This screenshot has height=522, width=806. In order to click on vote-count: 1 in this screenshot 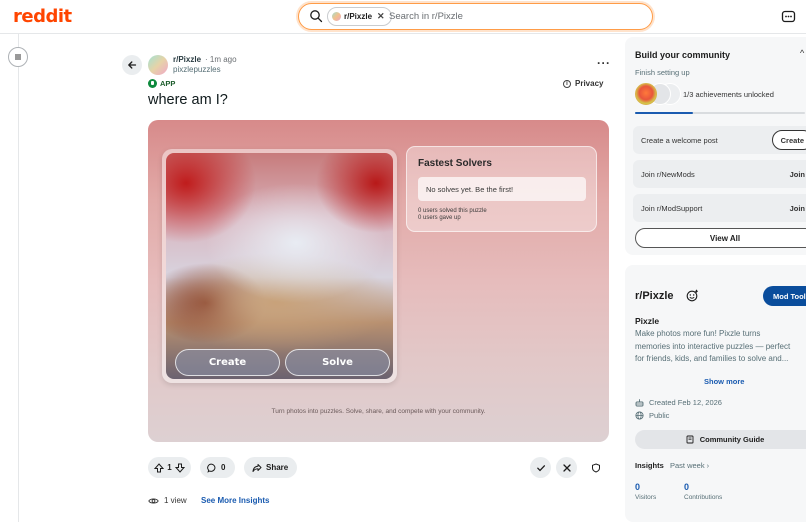, I will do `click(169, 467)`.